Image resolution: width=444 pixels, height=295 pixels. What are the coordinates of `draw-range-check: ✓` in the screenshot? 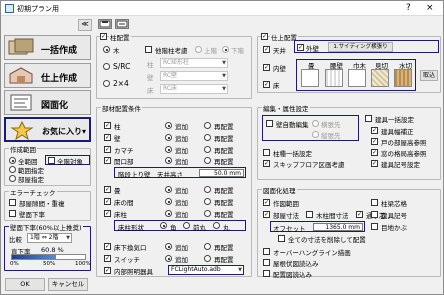 It's located at (266, 202).